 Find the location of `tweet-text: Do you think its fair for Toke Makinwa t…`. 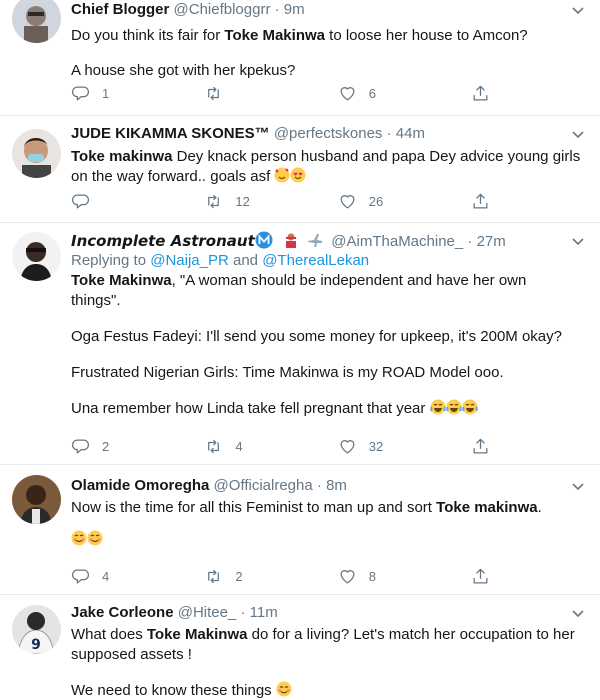

tweet-text: Do you think its fair for Toke Makinwa t… is located at coordinates (299, 35).